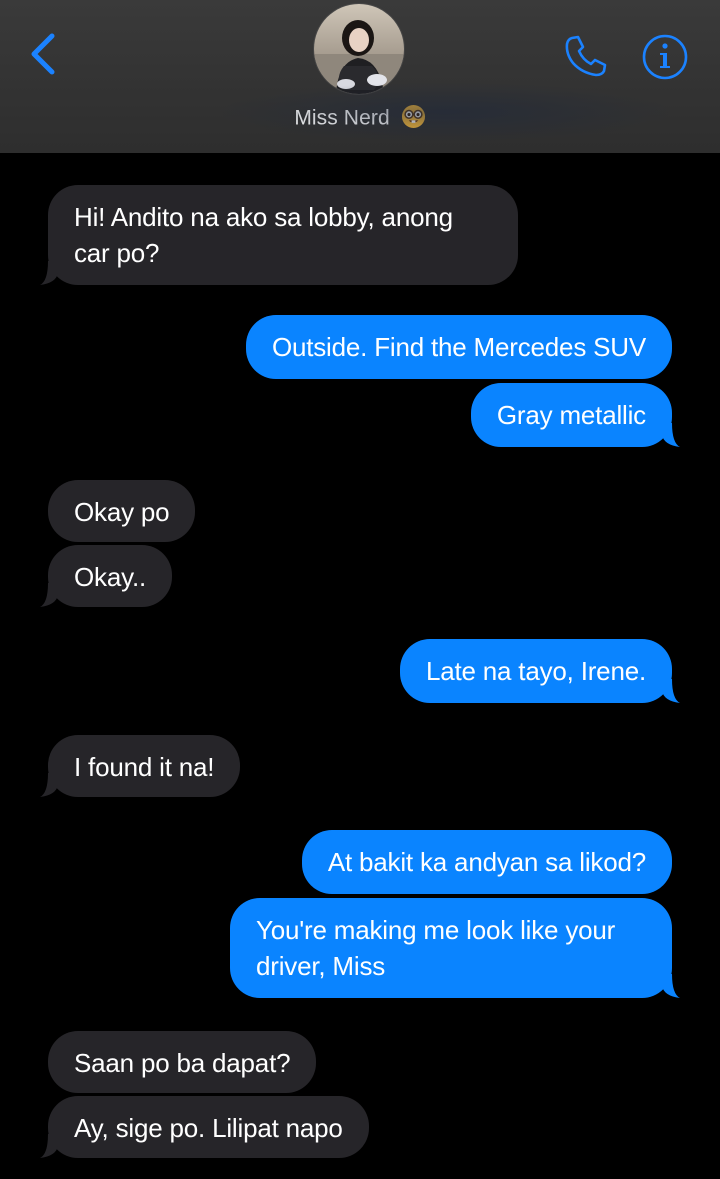 This screenshot has height=1179, width=720. I want to click on outgoing-message: At bakit ka andyan sa likod?, so click(486, 862).